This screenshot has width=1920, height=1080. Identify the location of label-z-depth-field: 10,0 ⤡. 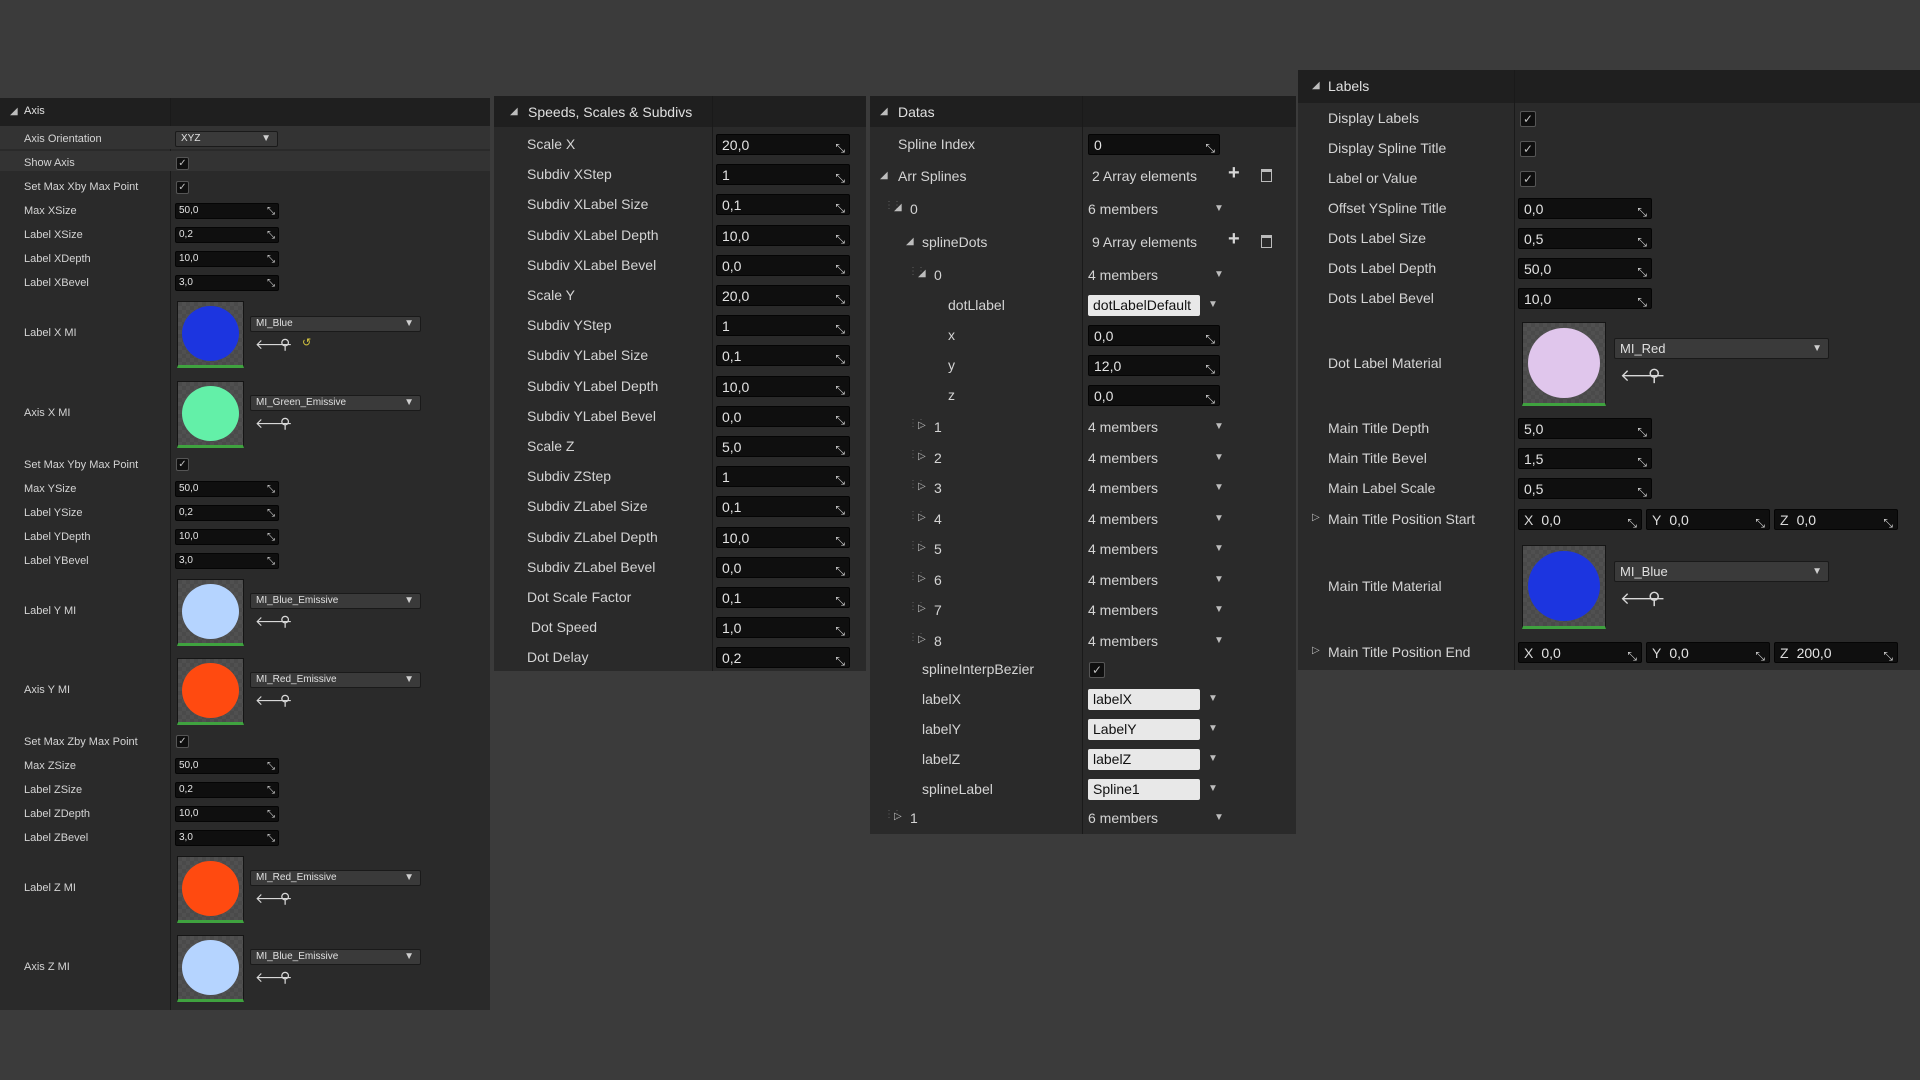
(227, 814).